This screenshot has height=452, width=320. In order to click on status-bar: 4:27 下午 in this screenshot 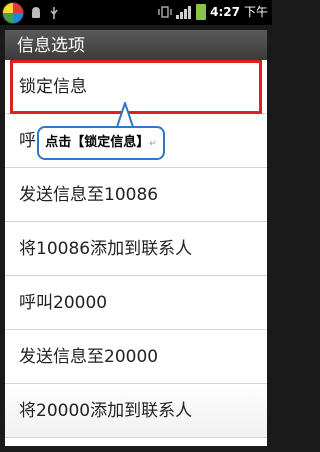, I will do `click(136, 12)`.